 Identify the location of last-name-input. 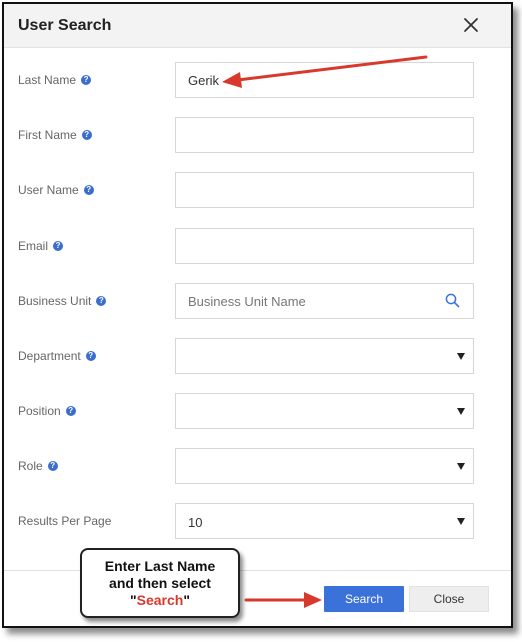
(324, 80).